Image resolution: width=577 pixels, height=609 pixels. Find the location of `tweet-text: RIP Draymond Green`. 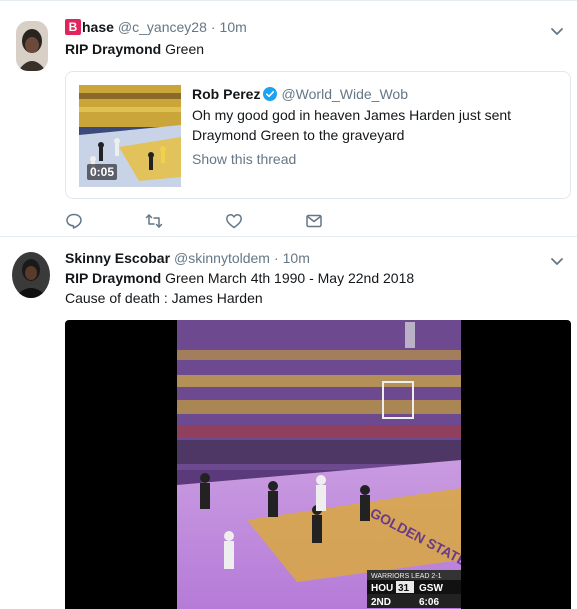

tweet-text: RIP Draymond Green is located at coordinates (134, 49).